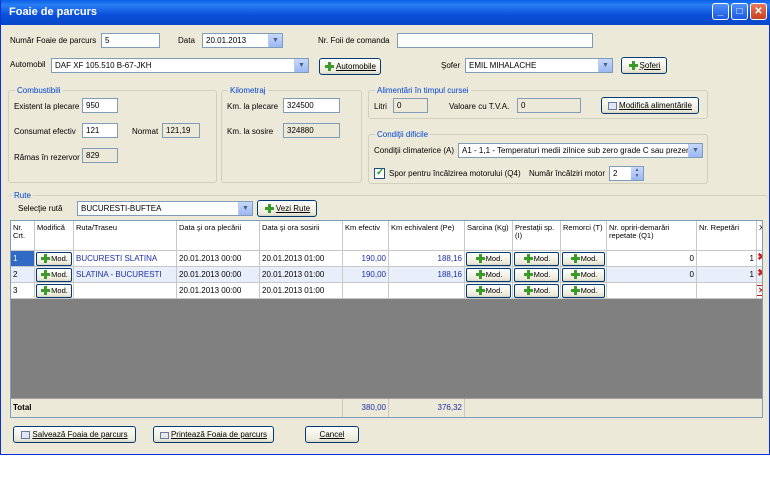  I want to click on maximize-button: □, so click(739, 11).